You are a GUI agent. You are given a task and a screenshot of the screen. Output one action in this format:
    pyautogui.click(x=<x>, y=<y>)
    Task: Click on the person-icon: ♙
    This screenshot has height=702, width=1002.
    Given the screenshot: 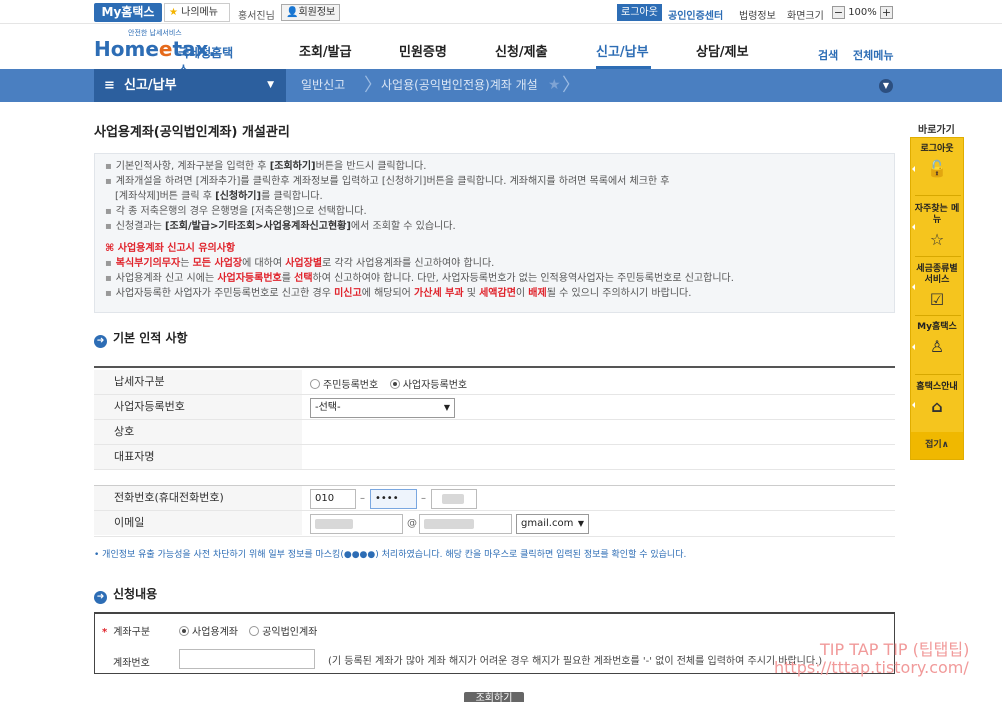 What is the action you would take?
    pyautogui.click(x=937, y=346)
    